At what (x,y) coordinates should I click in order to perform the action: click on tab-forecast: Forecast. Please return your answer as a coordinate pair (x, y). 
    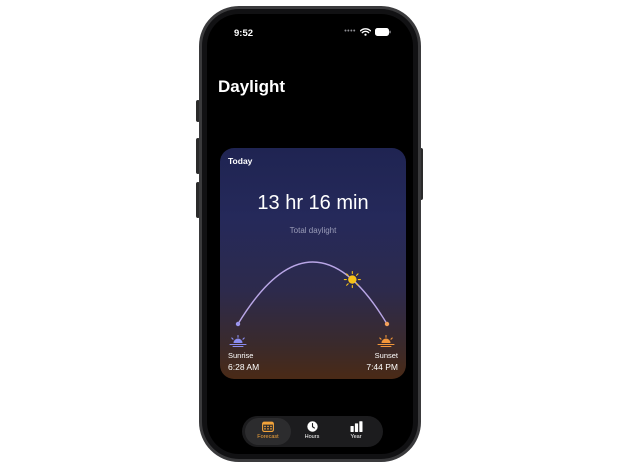
    Looking at the image, I should click on (268, 431).